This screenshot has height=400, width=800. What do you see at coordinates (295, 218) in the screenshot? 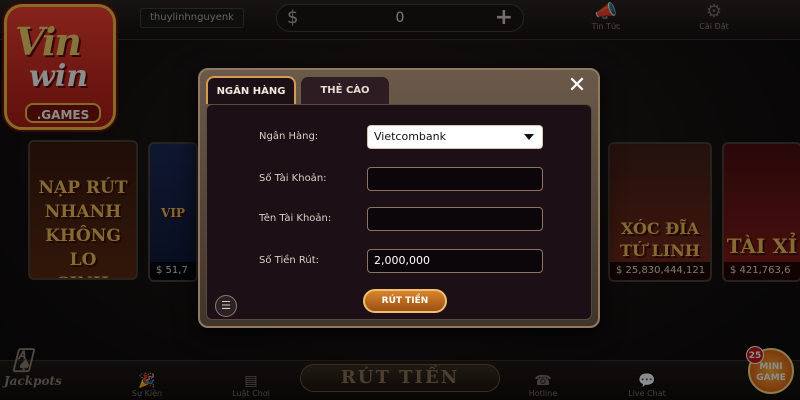
I see `account-name-label: Tên Tài Khoản:` at bounding box center [295, 218].